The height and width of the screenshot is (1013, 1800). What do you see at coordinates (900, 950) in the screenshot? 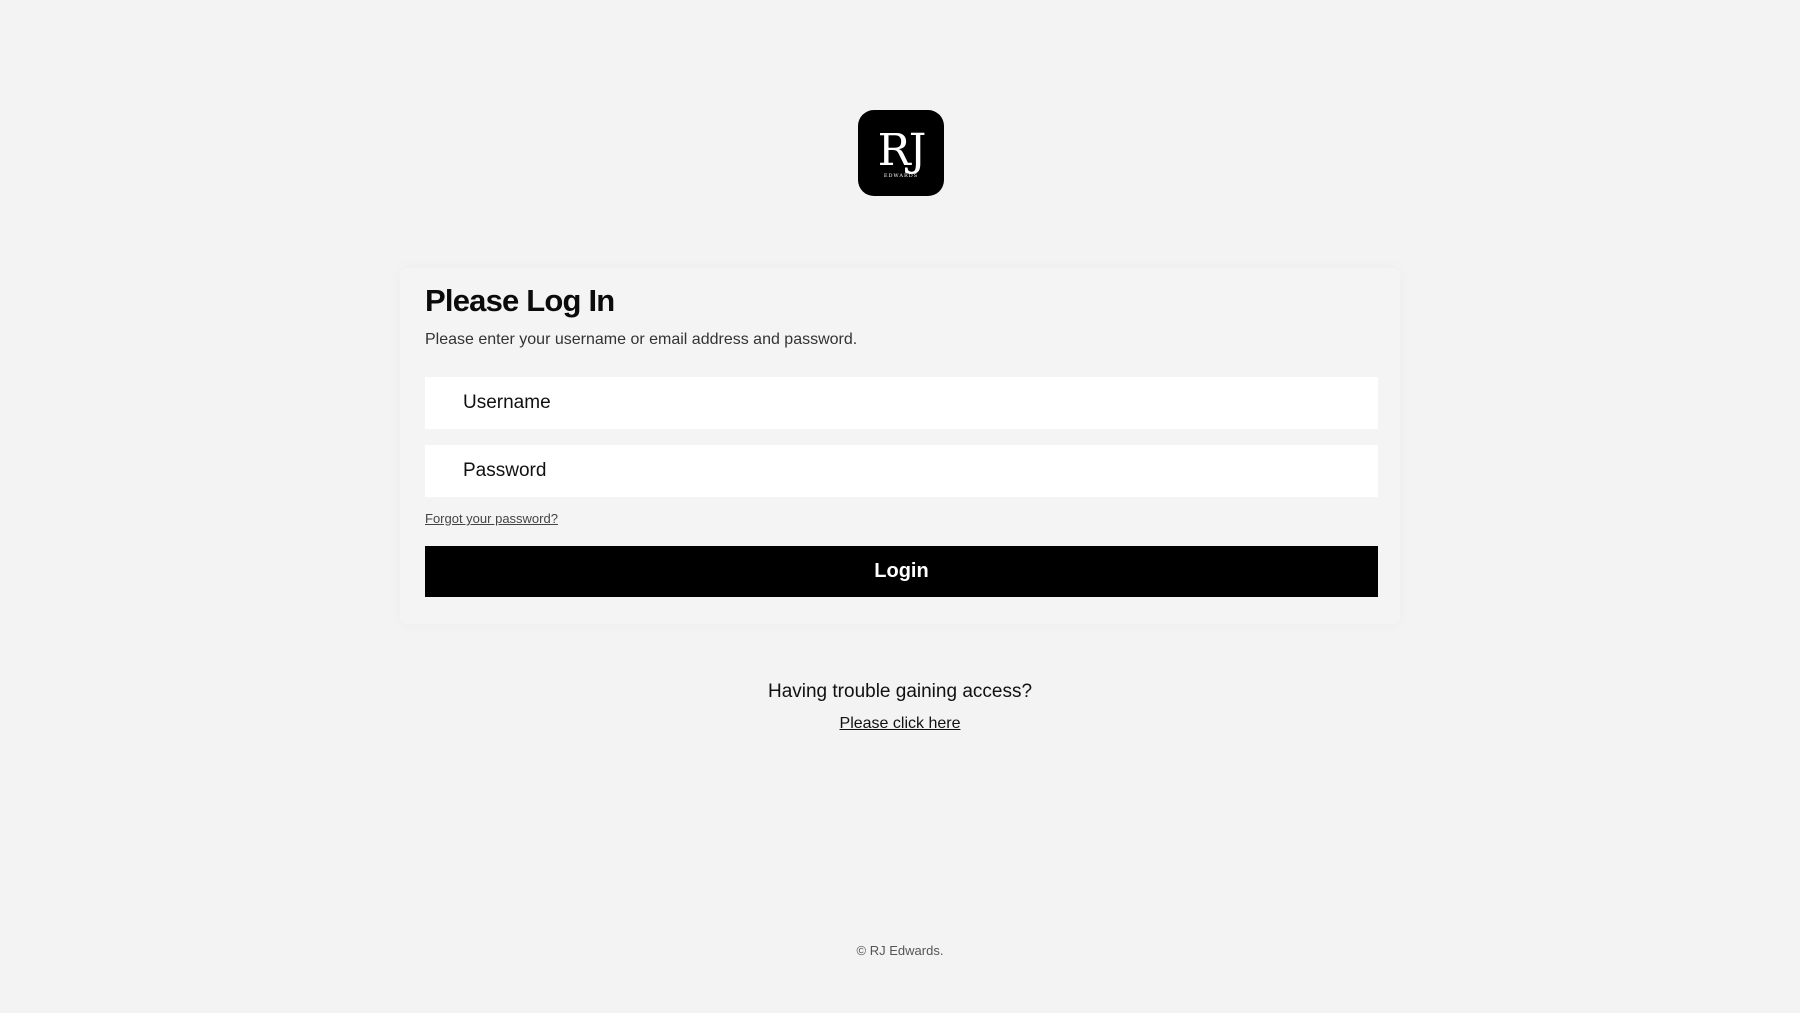
I see `footer-copyright: © RJ Edwards.` at bounding box center [900, 950].